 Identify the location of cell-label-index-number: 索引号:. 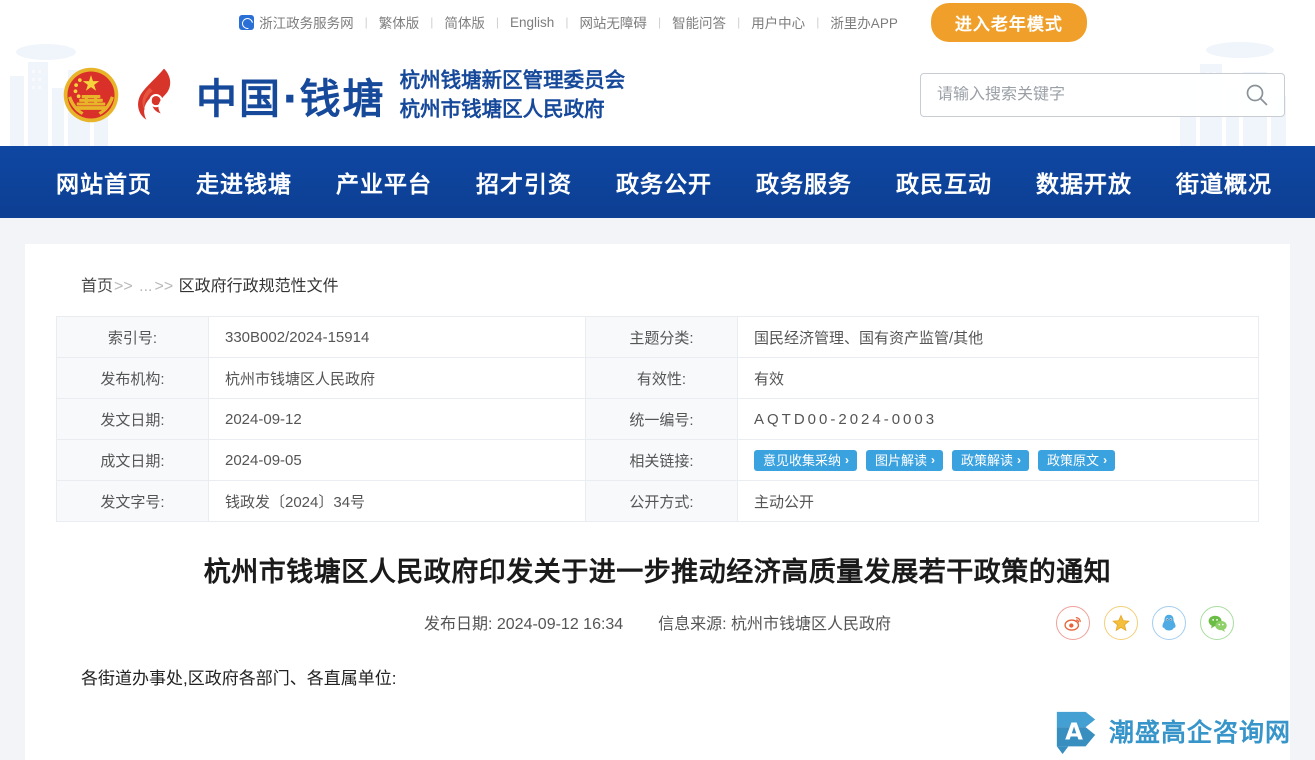
(132, 337).